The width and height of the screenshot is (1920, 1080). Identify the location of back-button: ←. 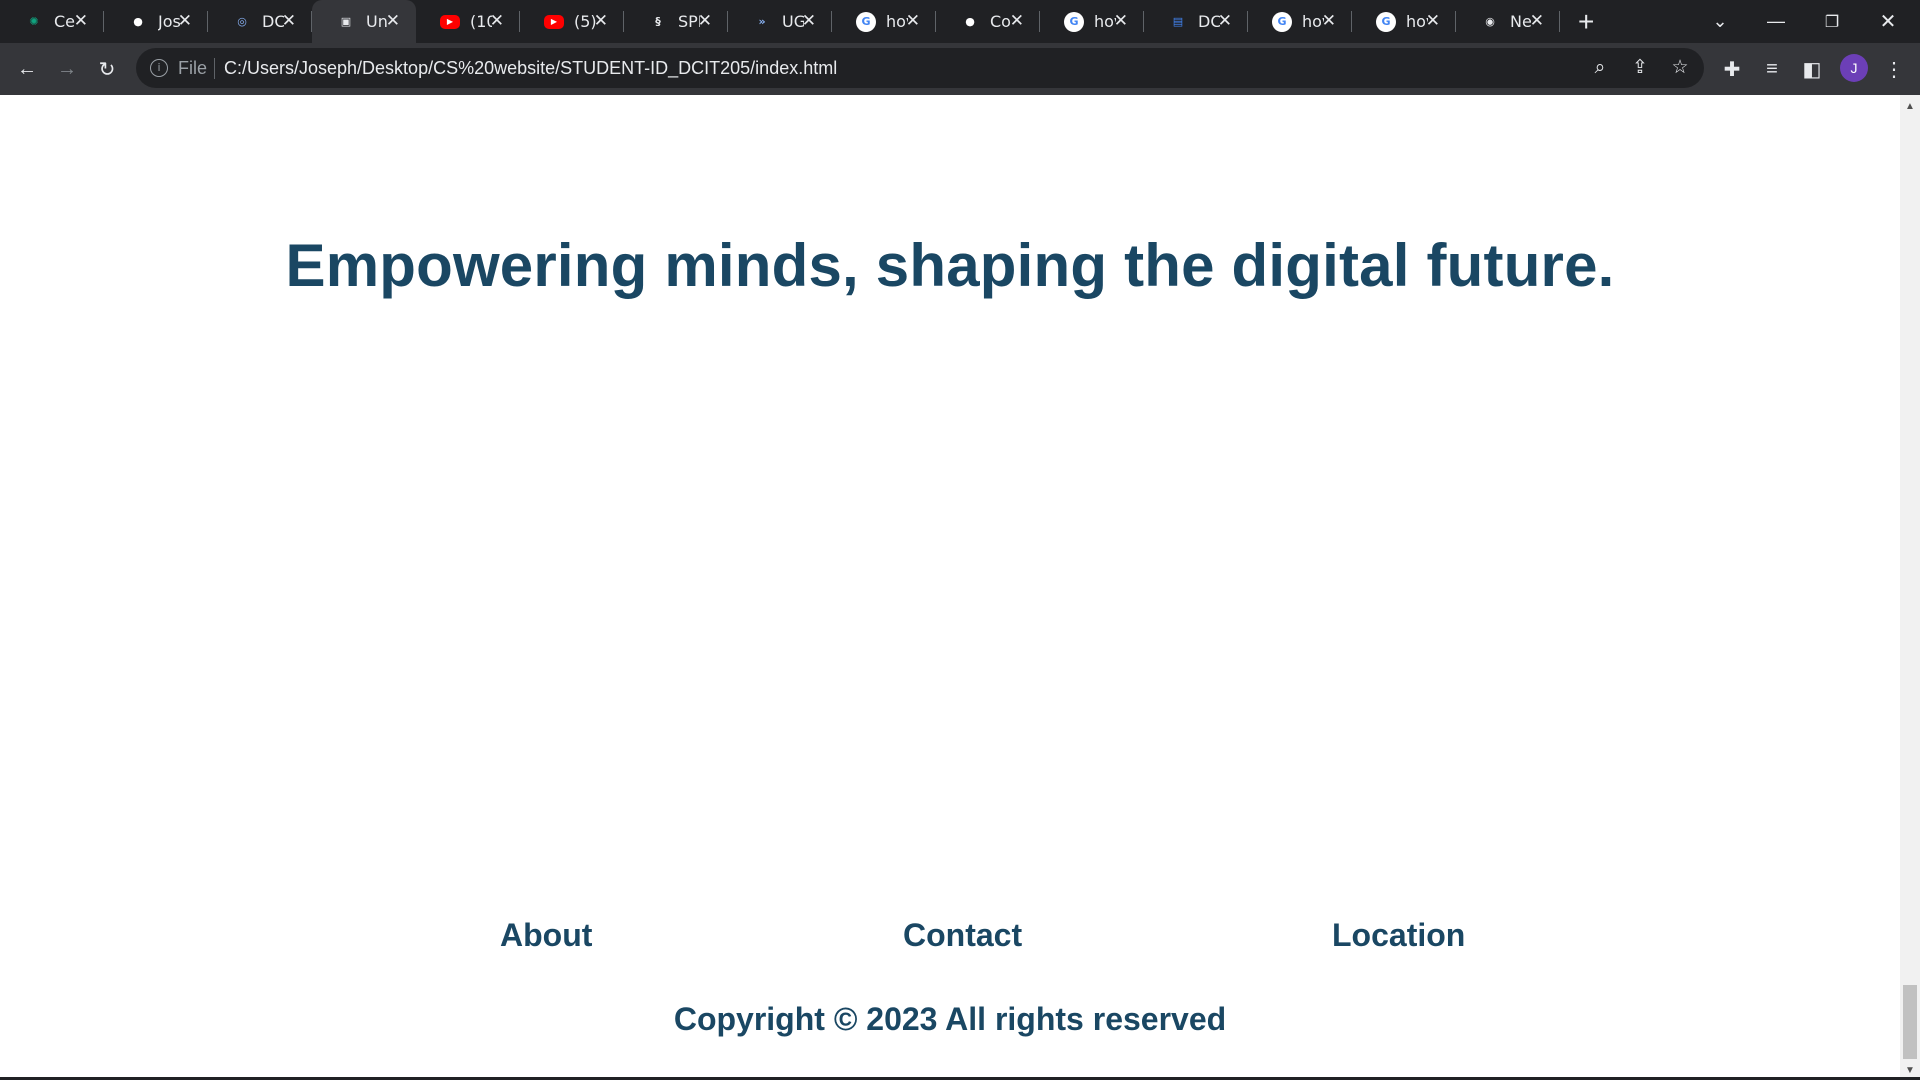
(27, 69).